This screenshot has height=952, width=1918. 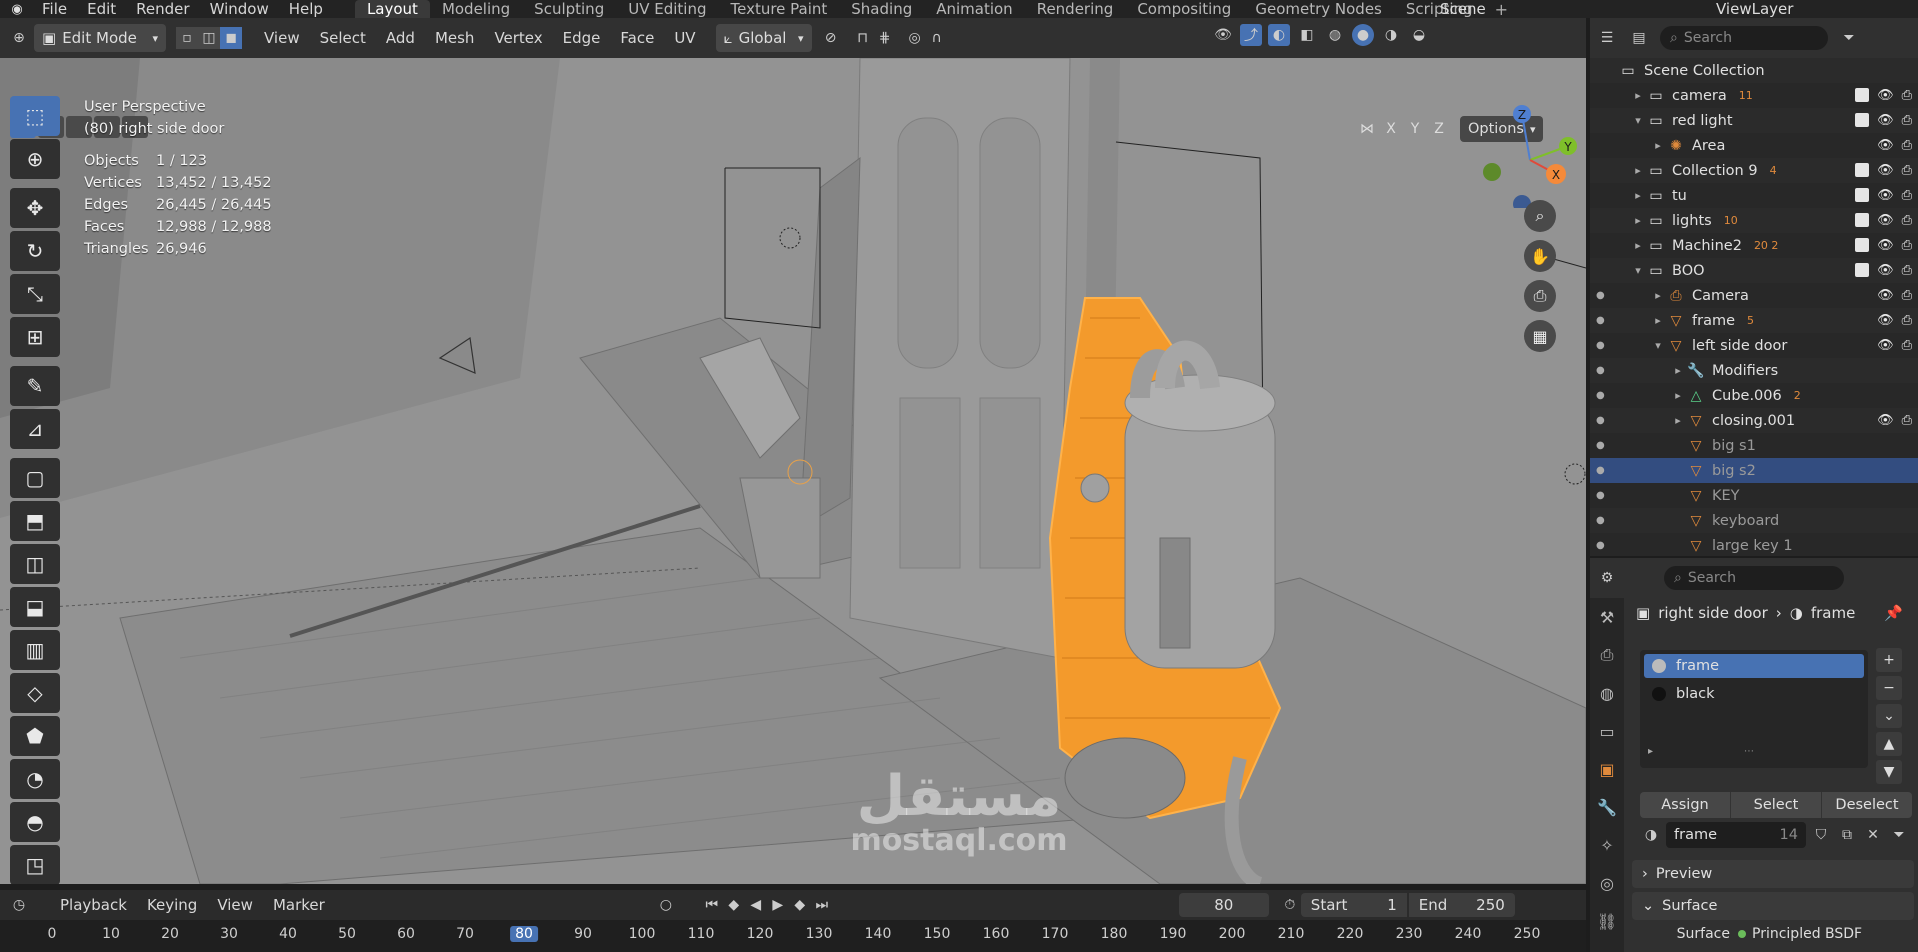 I want to click on rotate-tool-icon: ↻, so click(x=35, y=251).